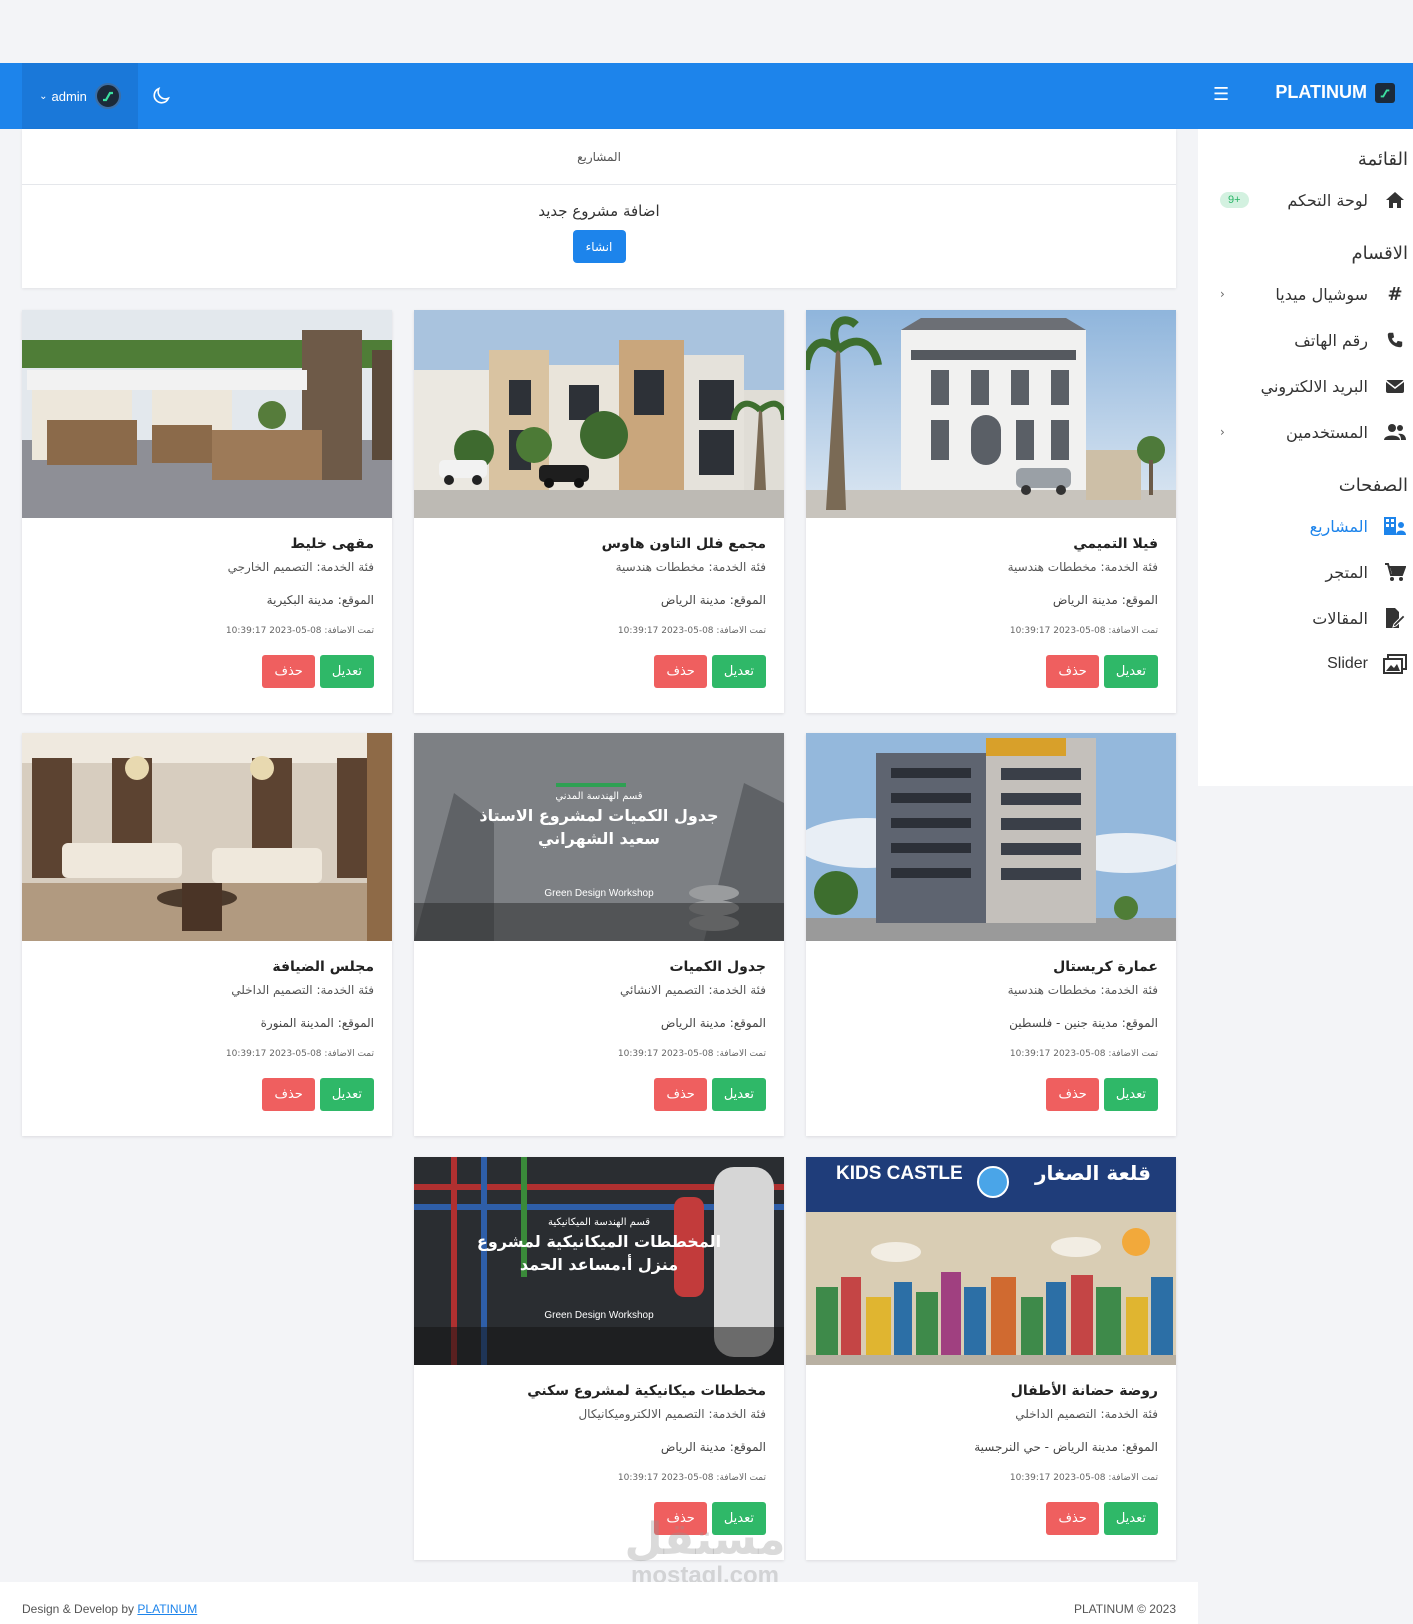 This screenshot has width=1413, height=1624. What do you see at coordinates (1234, 200) in the screenshot?
I see `notification-badge: +9` at bounding box center [1234, 200].